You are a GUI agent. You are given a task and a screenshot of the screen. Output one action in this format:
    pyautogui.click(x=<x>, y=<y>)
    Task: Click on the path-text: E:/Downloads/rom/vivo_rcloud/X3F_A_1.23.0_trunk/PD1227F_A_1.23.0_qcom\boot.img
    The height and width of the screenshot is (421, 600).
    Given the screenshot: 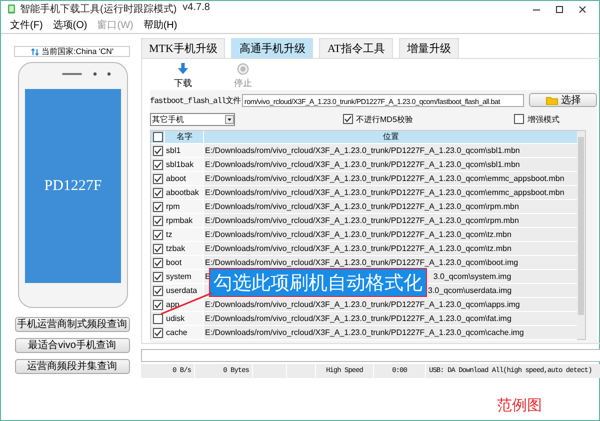 What is the action you would take?
    pyautogui.click(x=361, y=263)
    